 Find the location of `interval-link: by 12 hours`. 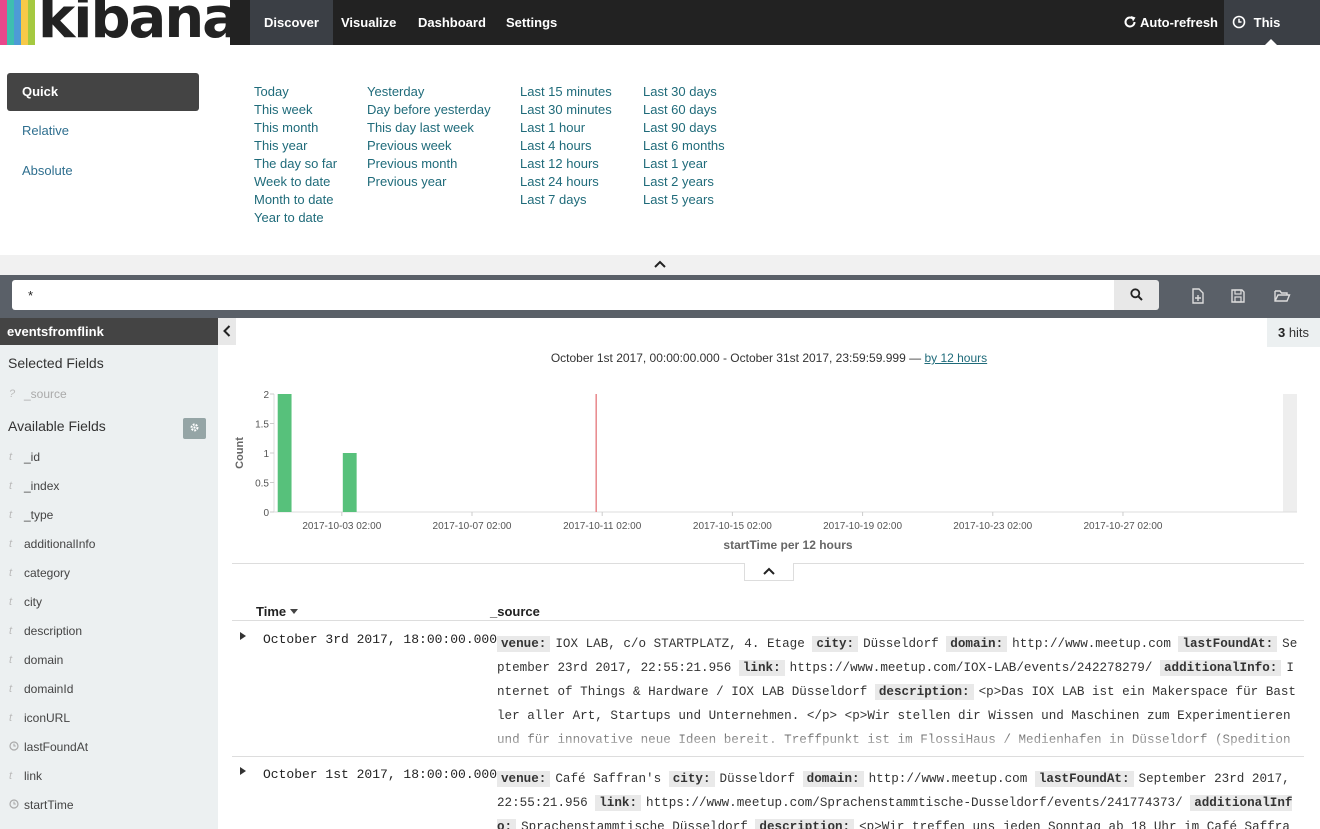

interval-link: by 12 hours is located at coordinates (955, 358).